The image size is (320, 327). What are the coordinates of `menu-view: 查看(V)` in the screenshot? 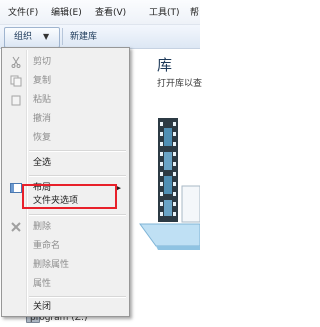 It's located at (110, 13).